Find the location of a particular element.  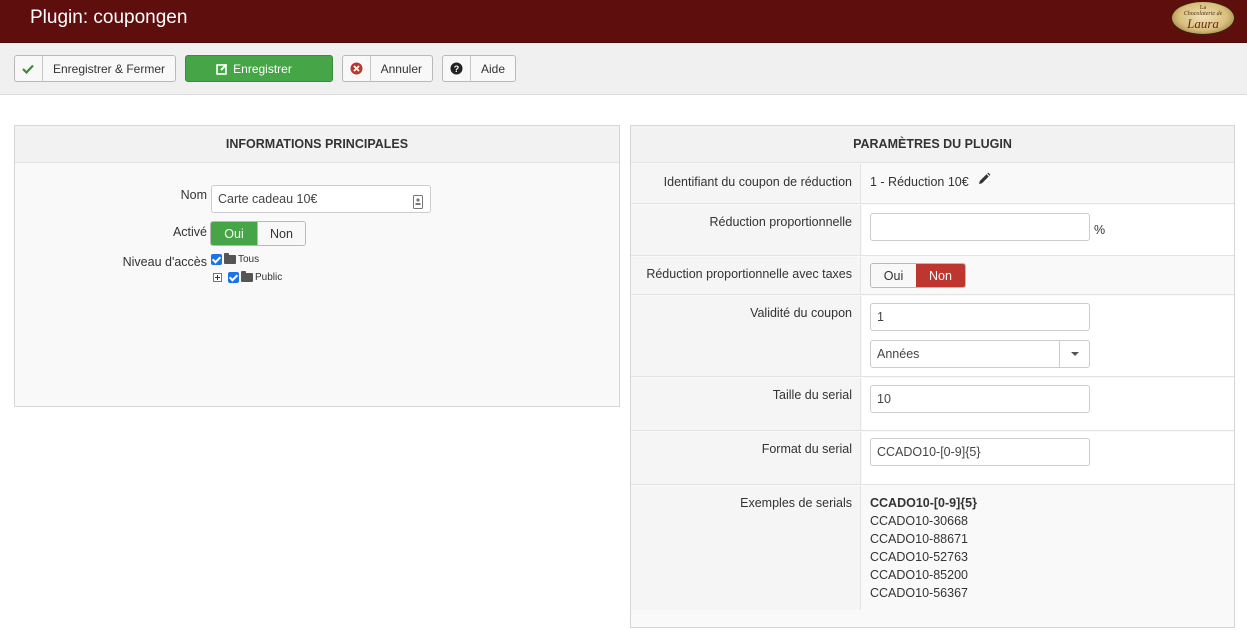

check-icon is located at coordinates (29, 68).